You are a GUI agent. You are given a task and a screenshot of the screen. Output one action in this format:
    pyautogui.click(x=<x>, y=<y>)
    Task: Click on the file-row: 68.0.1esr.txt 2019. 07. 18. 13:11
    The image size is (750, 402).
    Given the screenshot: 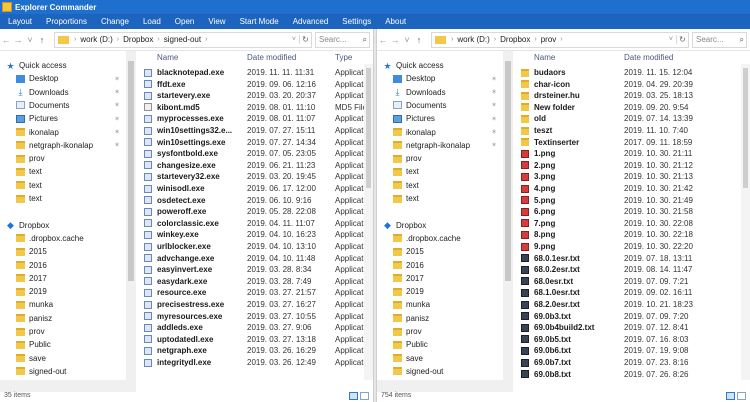 What is the action you would take?
    pyautogui.click(x=632, y=258)
    